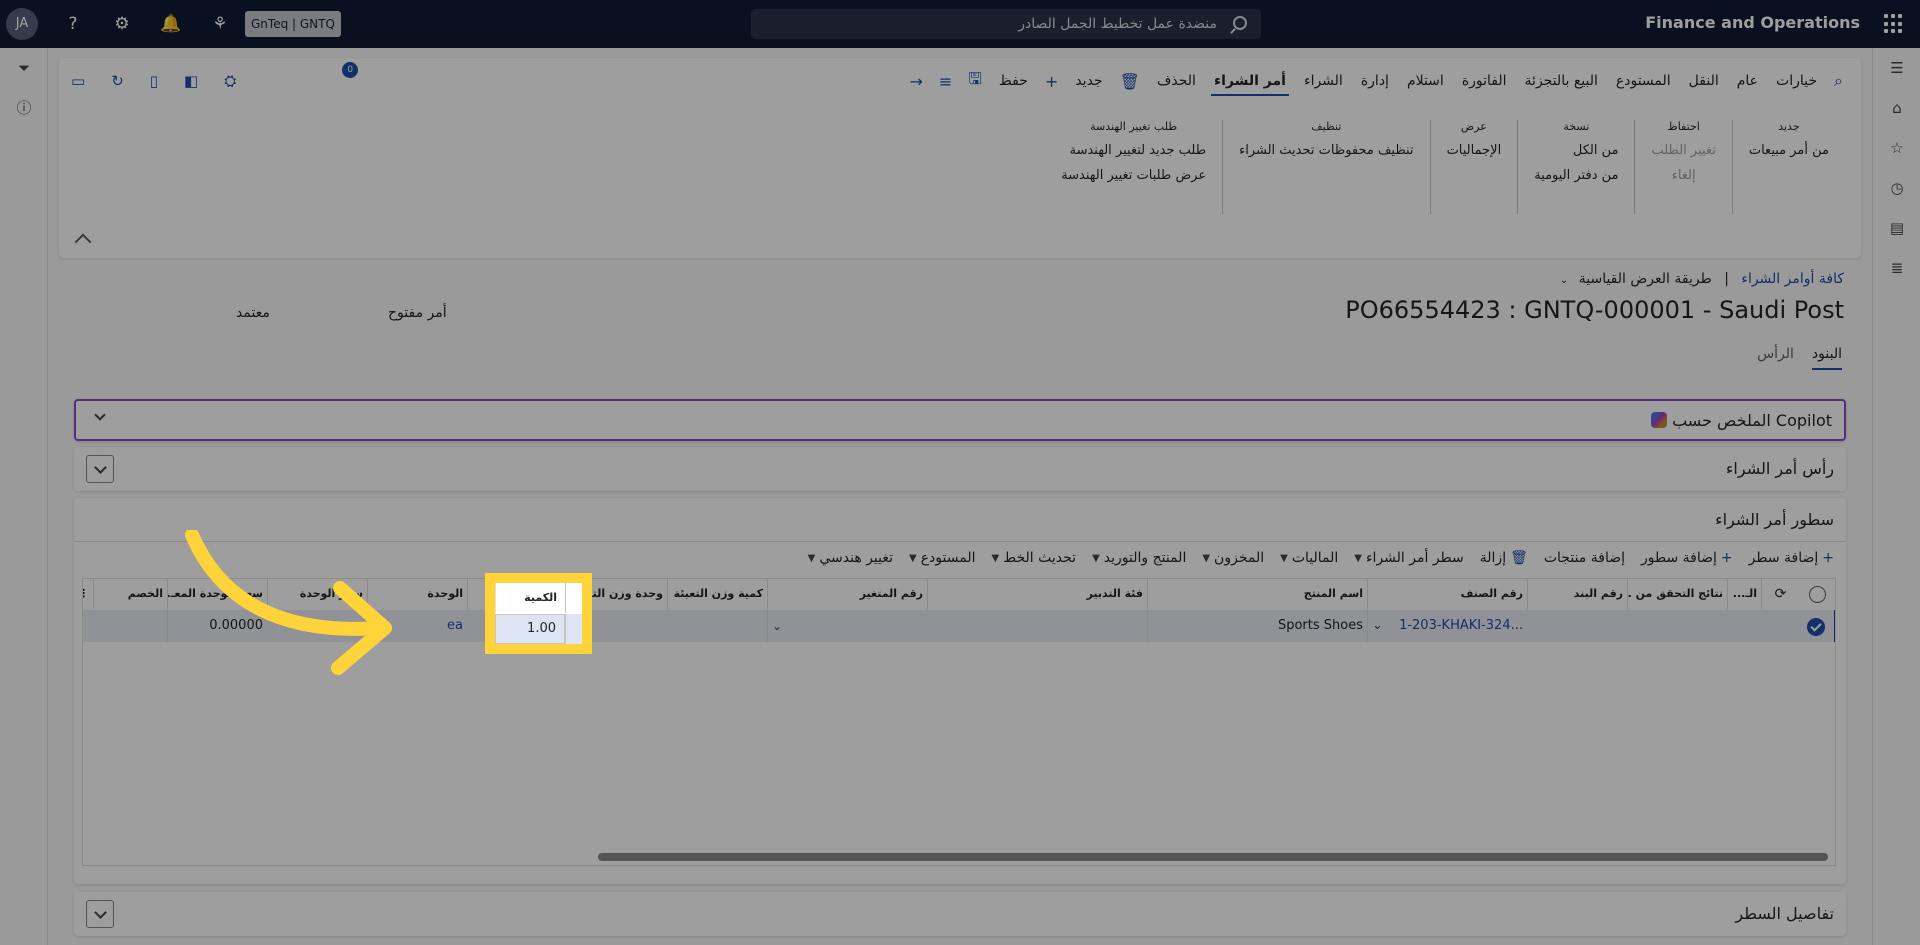  Describe the element at coordinates (1040, 558) in the screenshot. I see `update-line-label: تحديث الخط` at that location.